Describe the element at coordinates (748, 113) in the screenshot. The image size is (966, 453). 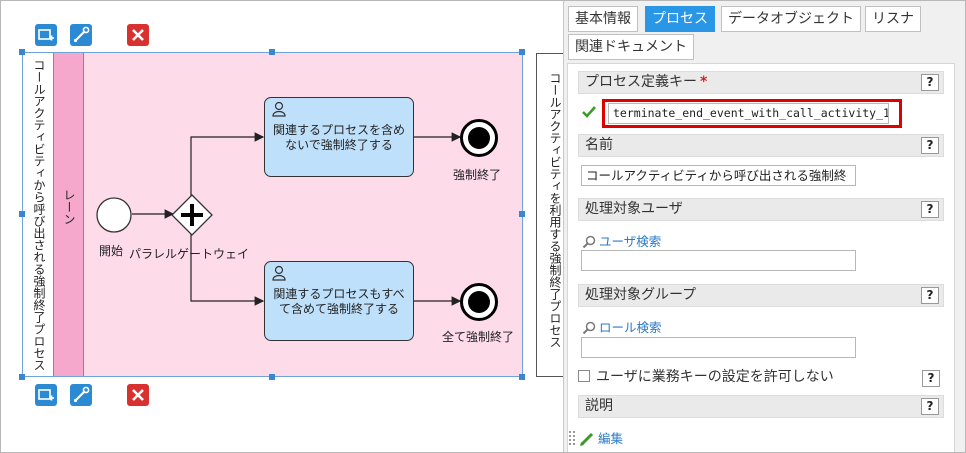
I see `process-key-input: terminate_end_event_with_call_activity_1` at that location.